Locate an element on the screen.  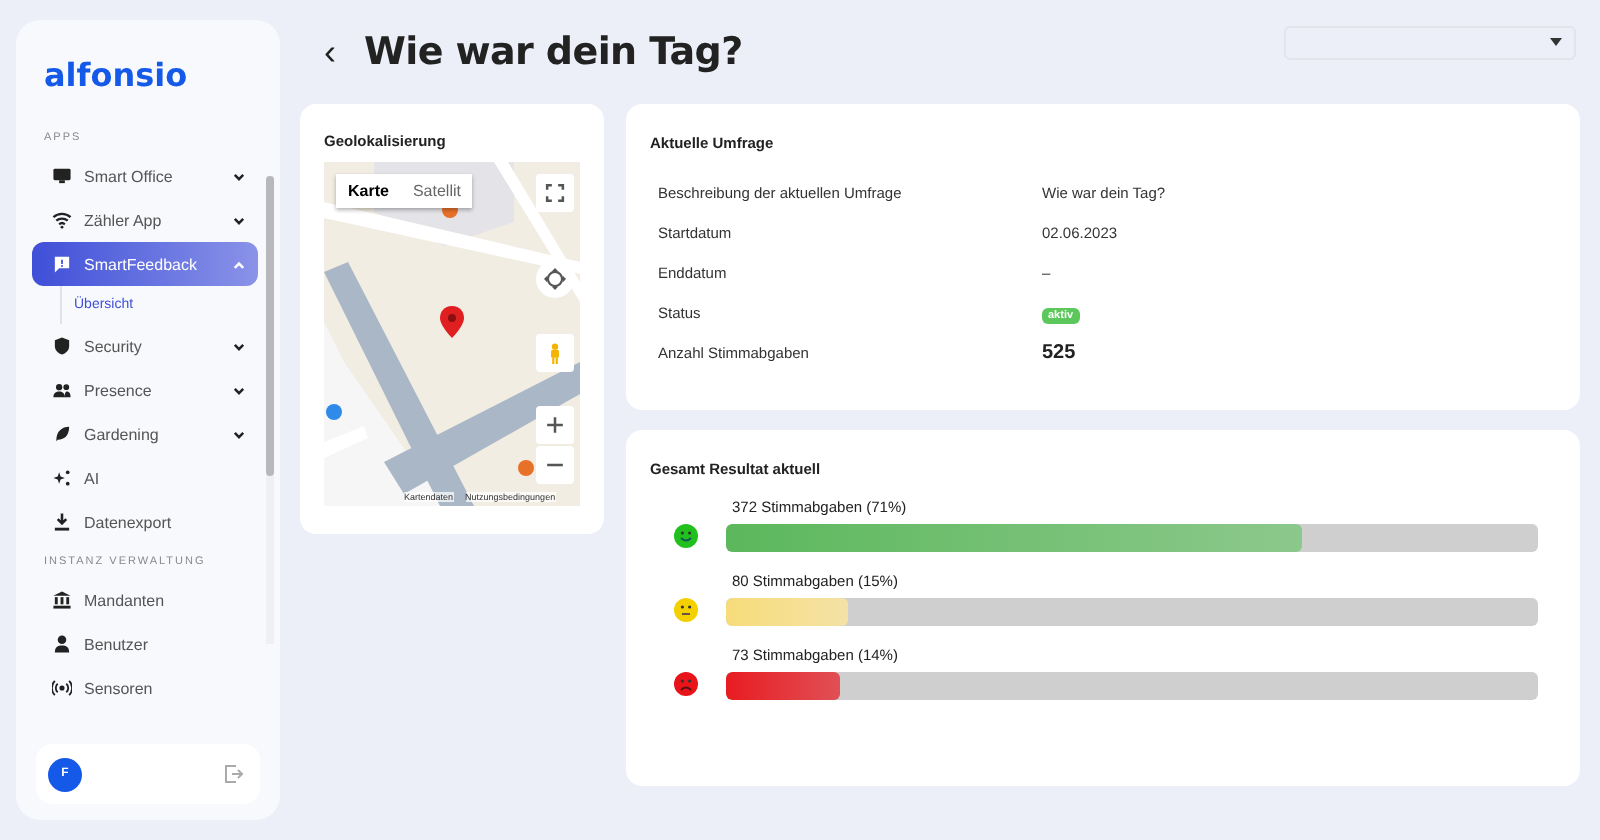
fullscreen-icon is located at coordinates (555, 193).